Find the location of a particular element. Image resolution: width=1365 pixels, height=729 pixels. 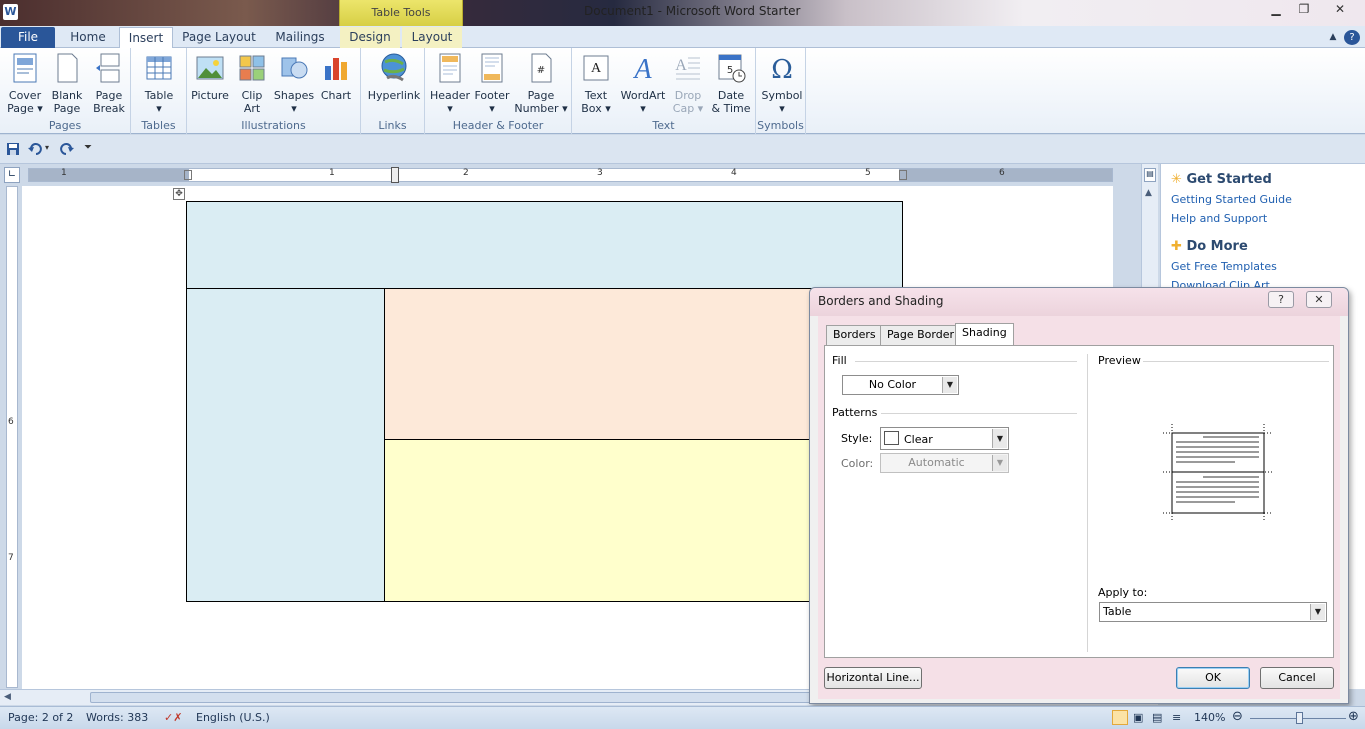

drop-cap-icon: A is located at coordinates (687, 68).